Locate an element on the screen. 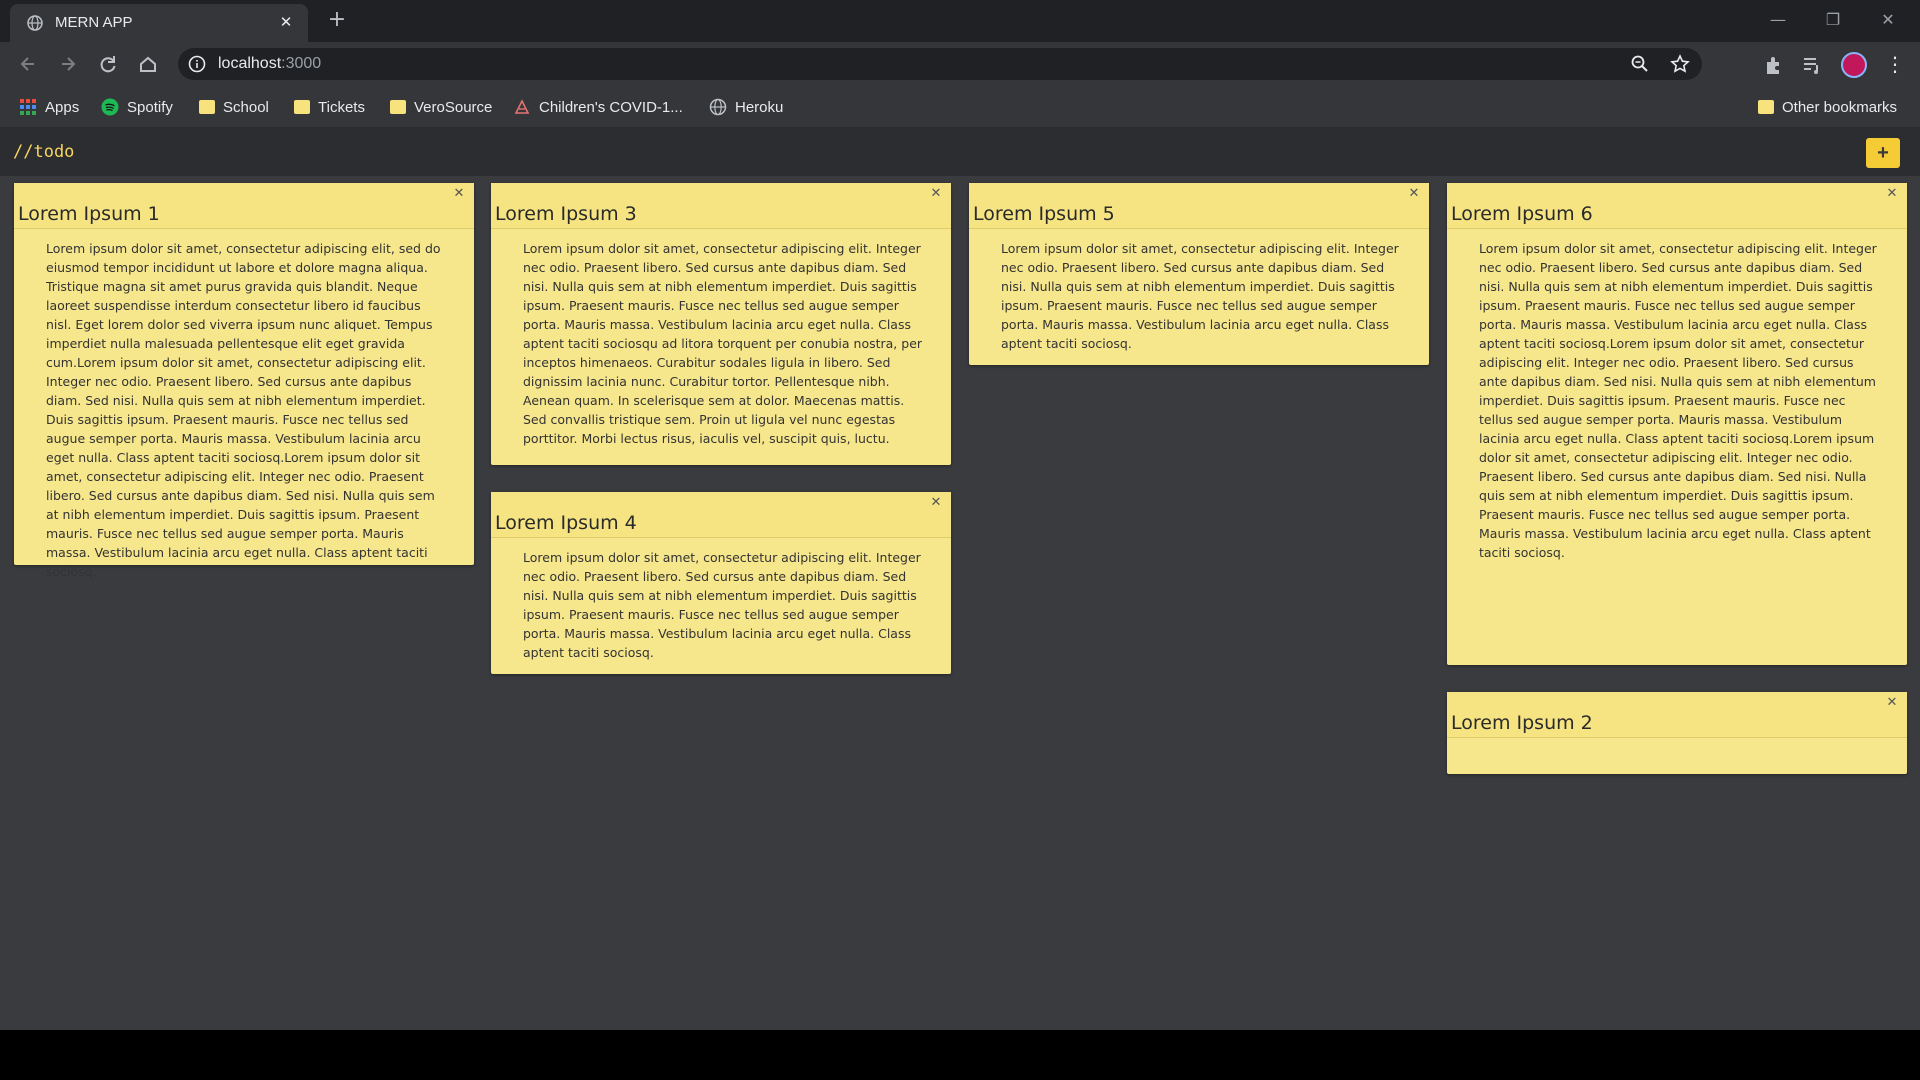  new-tab-button: + is located at coordinates (337, 21).